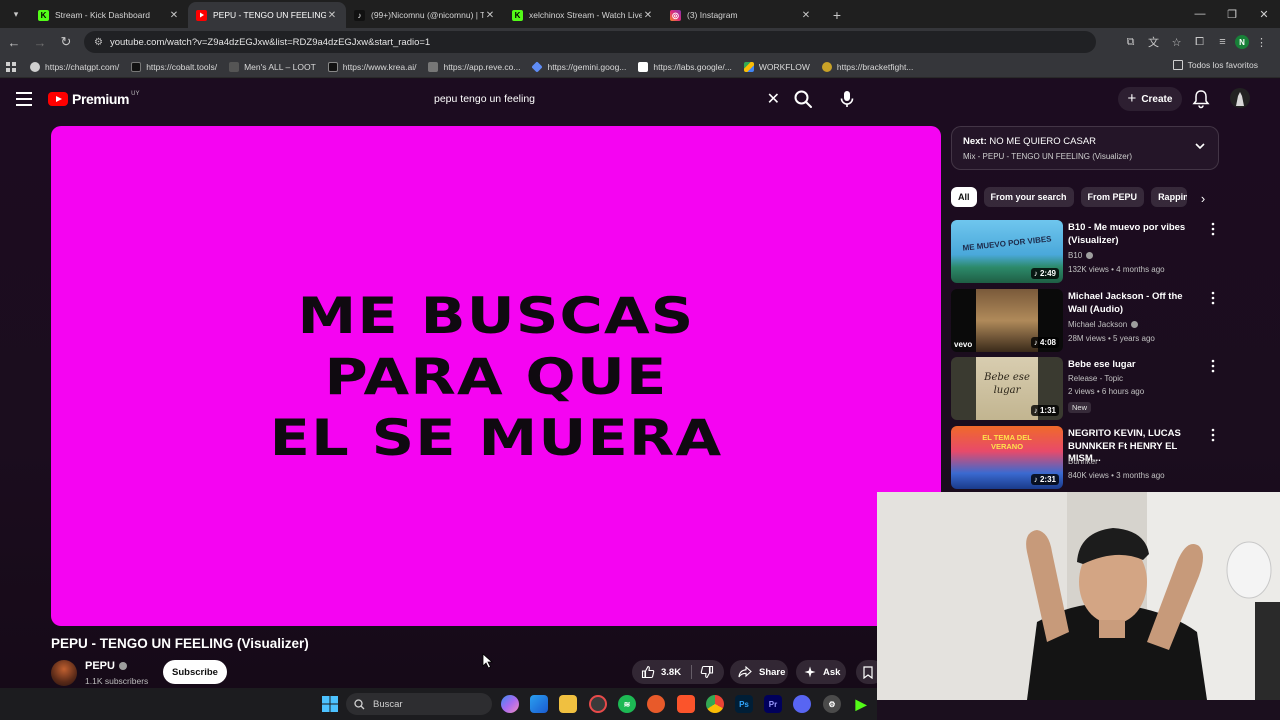 Image resolution: width=1280 pixels, height=720 pixels. What do you see at coordinates (744, 704) in the screenshot?
I see `photoshop-icon: Ps` at bounding box center [744, 704].